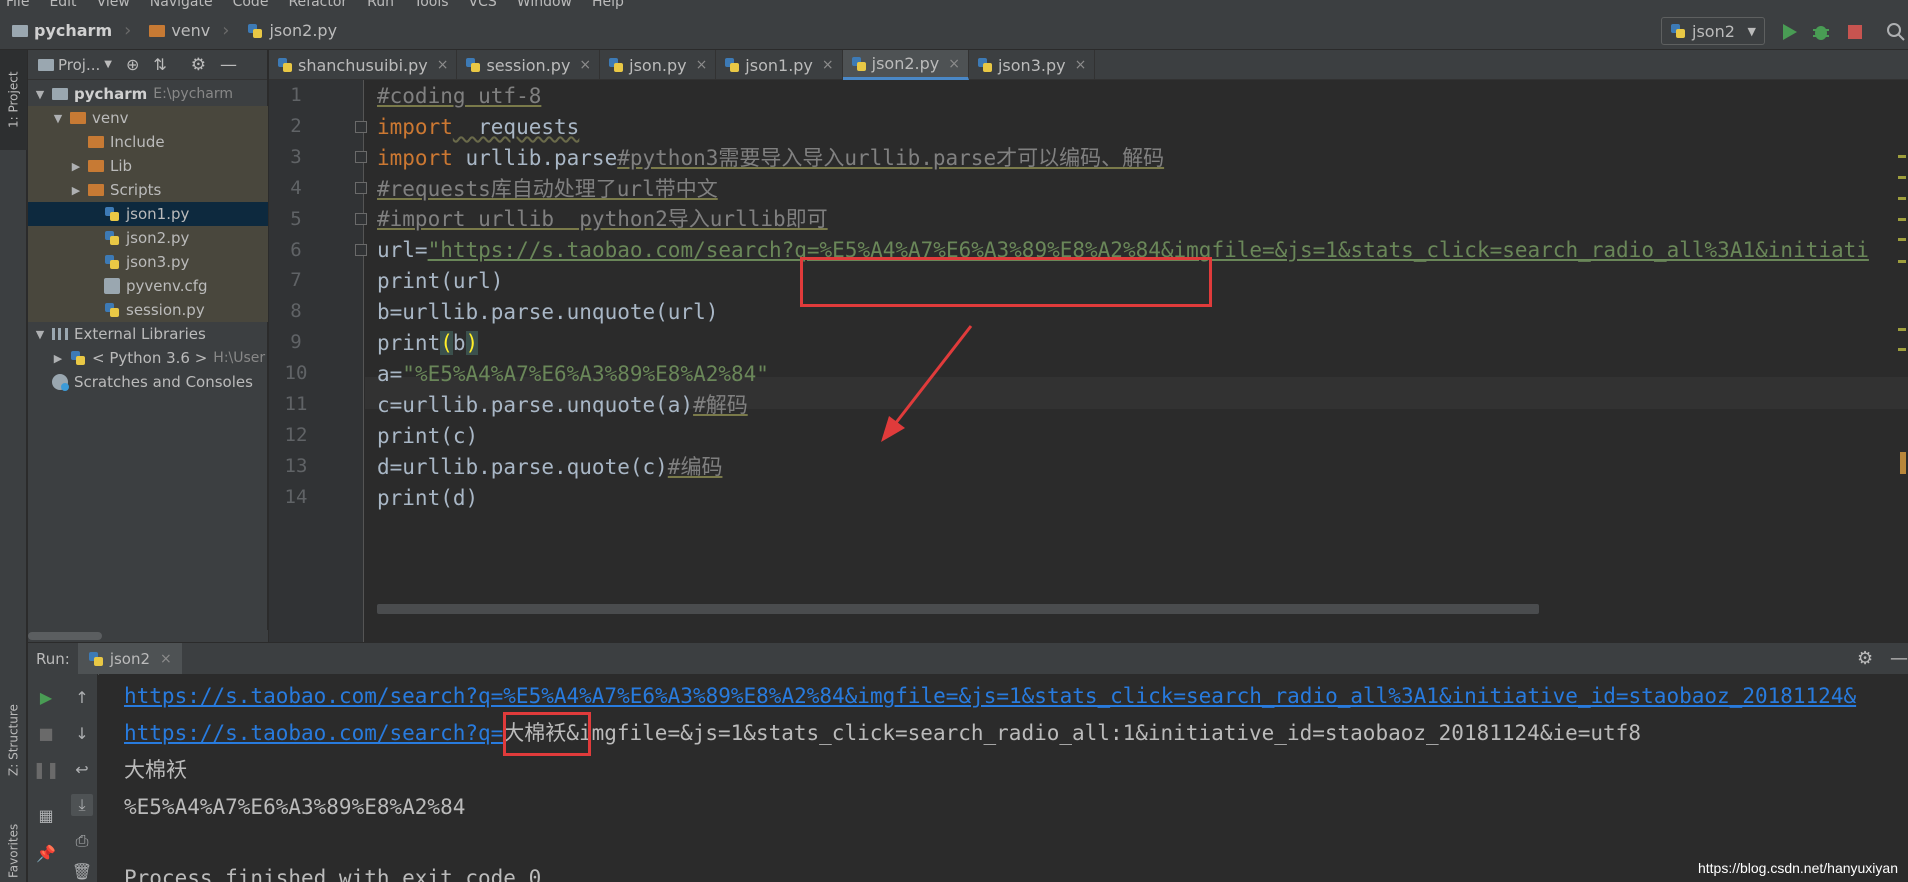  Describe the element at coordinates (1032, 65) in the screenshot. I see `editor-tab: json3.py ×` at that location.